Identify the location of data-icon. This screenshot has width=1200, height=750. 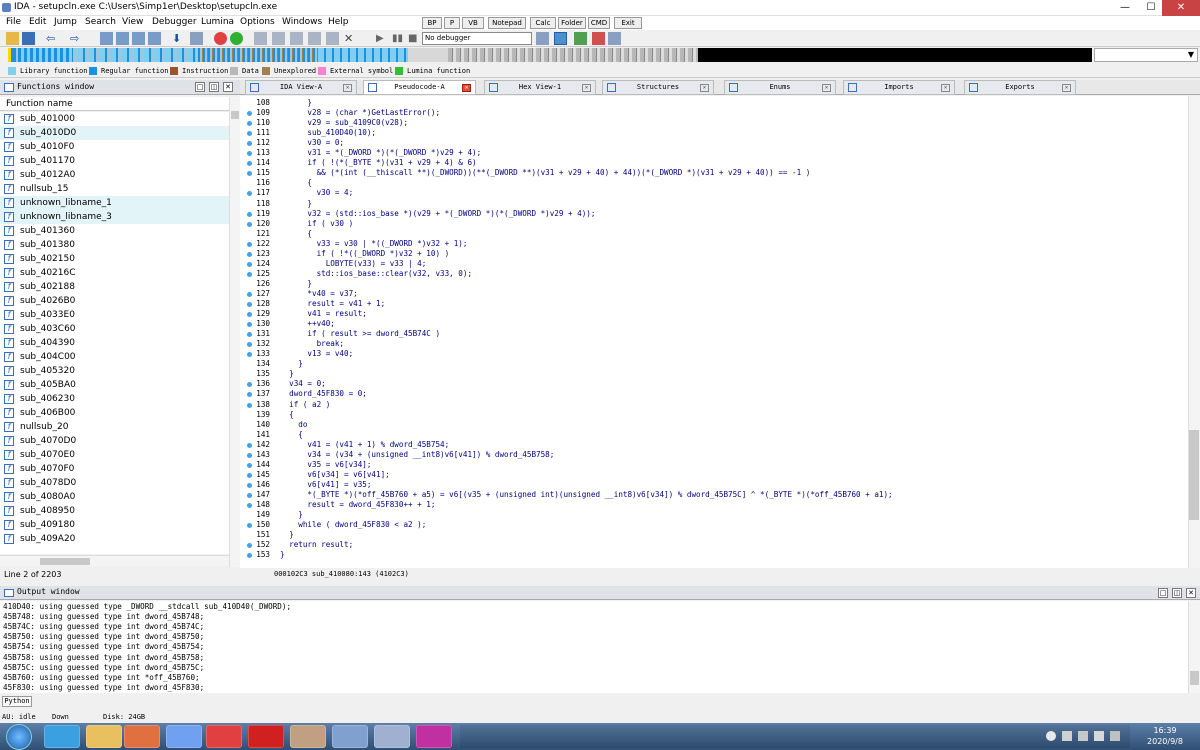
(122, 38).